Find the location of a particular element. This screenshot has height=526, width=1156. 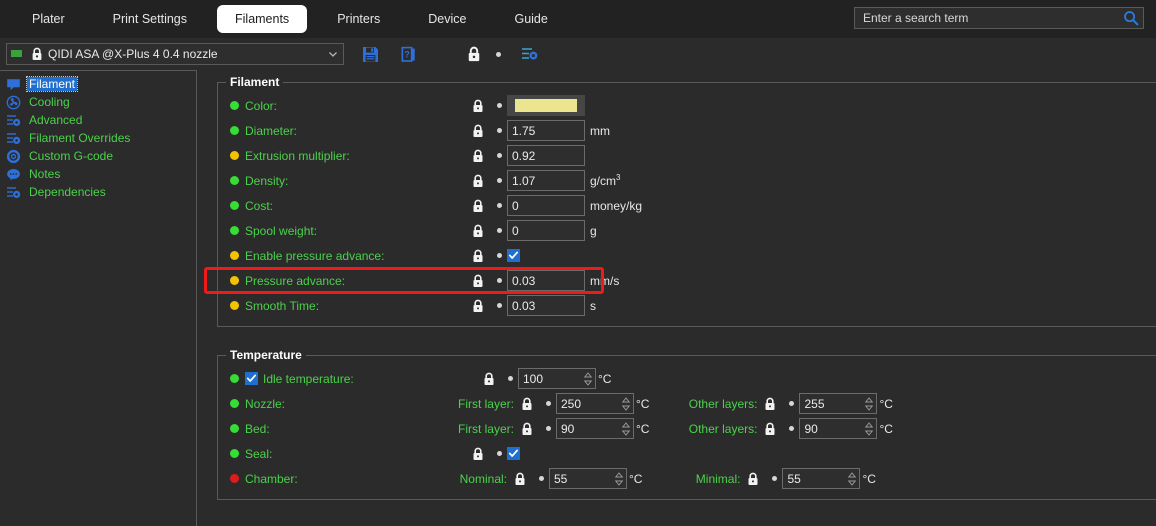

bed-first-layer-spinner: 90 is located at coordinates (595, 428).